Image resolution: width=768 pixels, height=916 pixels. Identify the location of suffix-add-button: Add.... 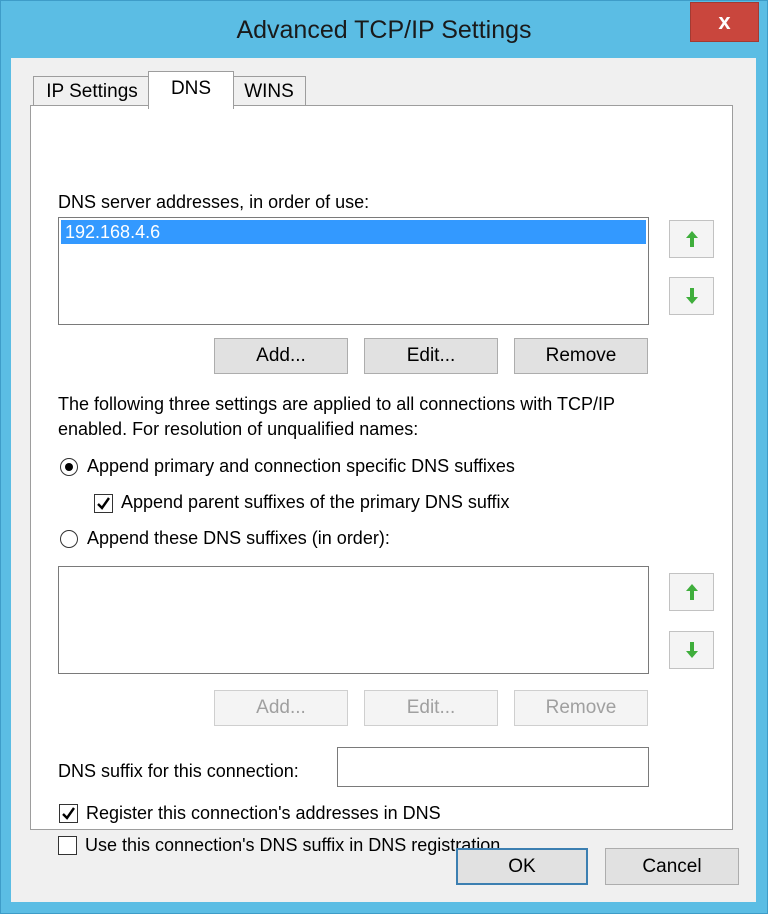
(281, 708).